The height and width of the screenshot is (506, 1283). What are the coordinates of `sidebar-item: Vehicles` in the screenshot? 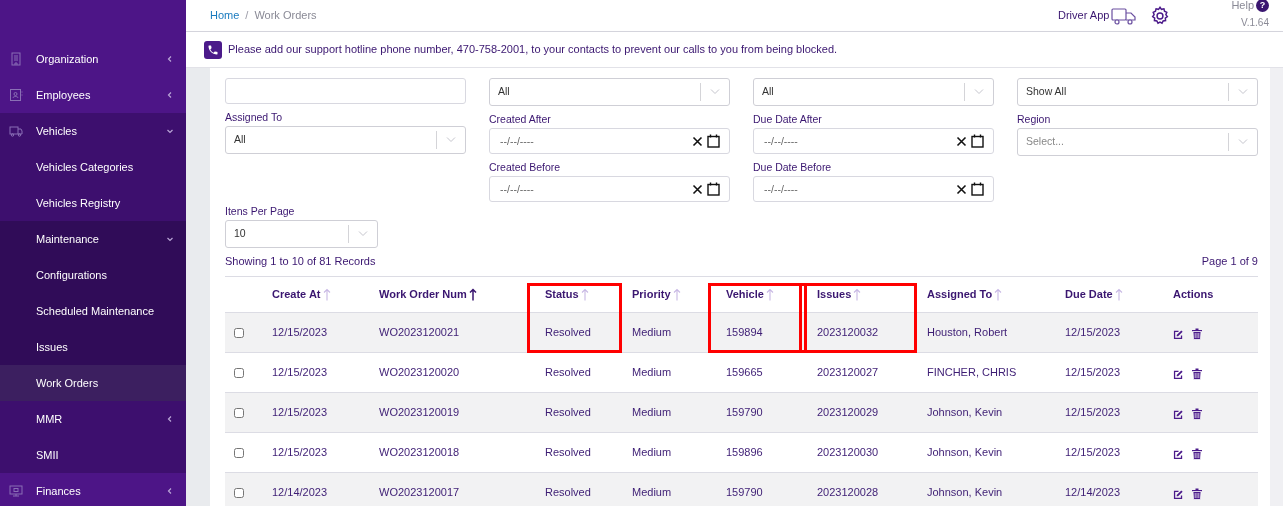 It's located at (93, 131).